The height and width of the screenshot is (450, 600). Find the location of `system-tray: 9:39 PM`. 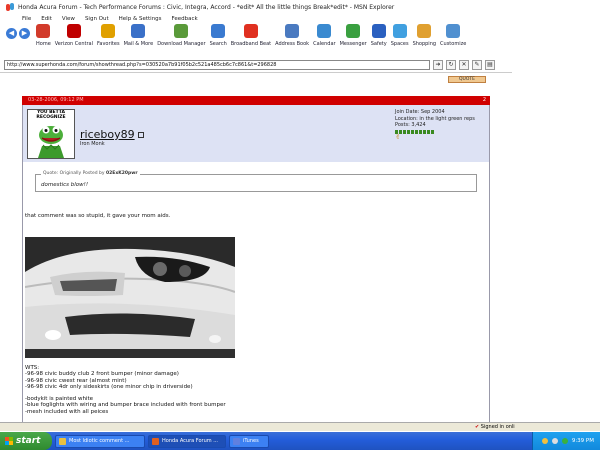

system-tray: 9:39 PM is located at coordinates (566, 441).